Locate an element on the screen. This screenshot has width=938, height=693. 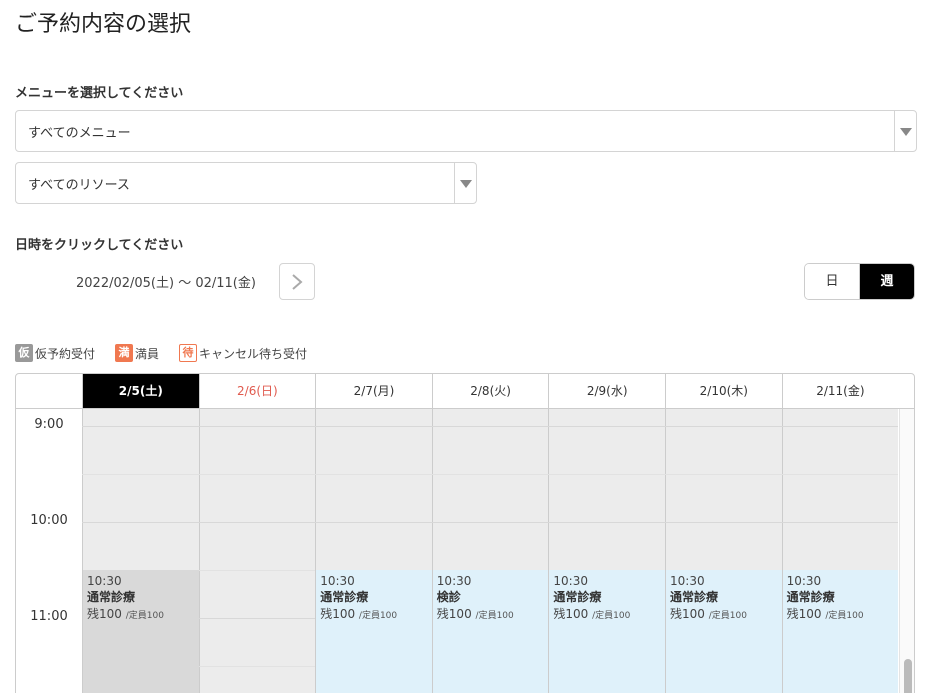
day-header: 2/7(月) is located at coordinates (373, 391).